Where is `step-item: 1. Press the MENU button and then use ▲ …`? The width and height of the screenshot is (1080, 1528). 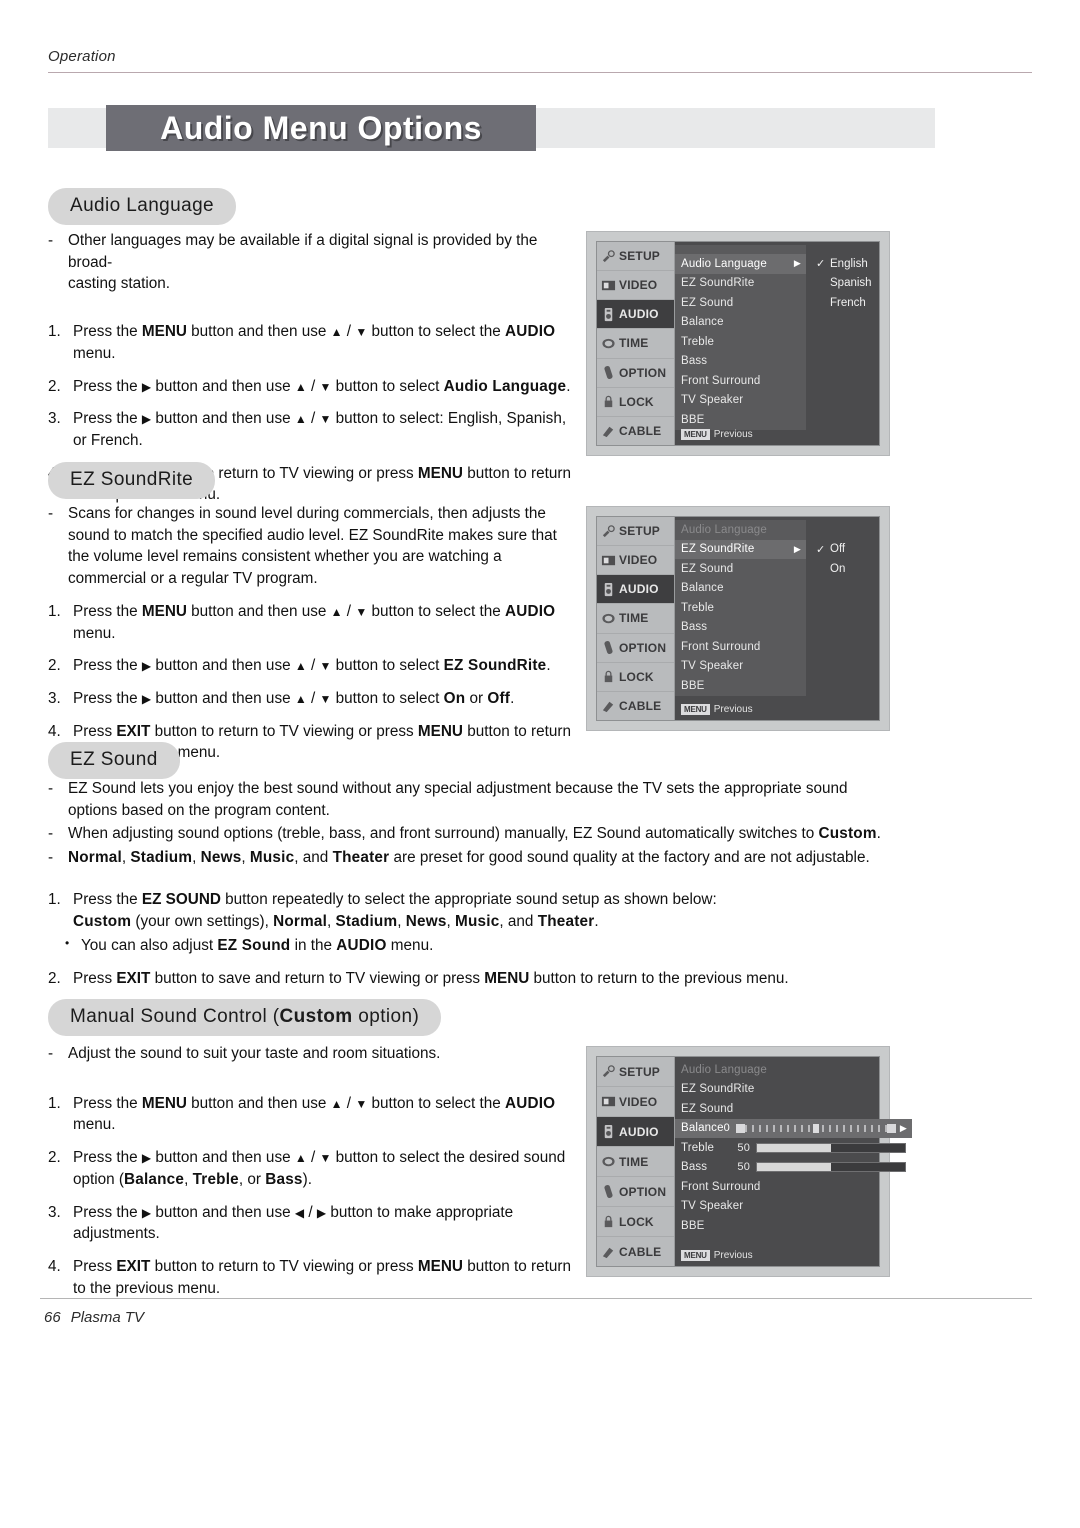 step-item: 1. Press the MENU button and then use ▲ … is located at coordinates (313, 342).